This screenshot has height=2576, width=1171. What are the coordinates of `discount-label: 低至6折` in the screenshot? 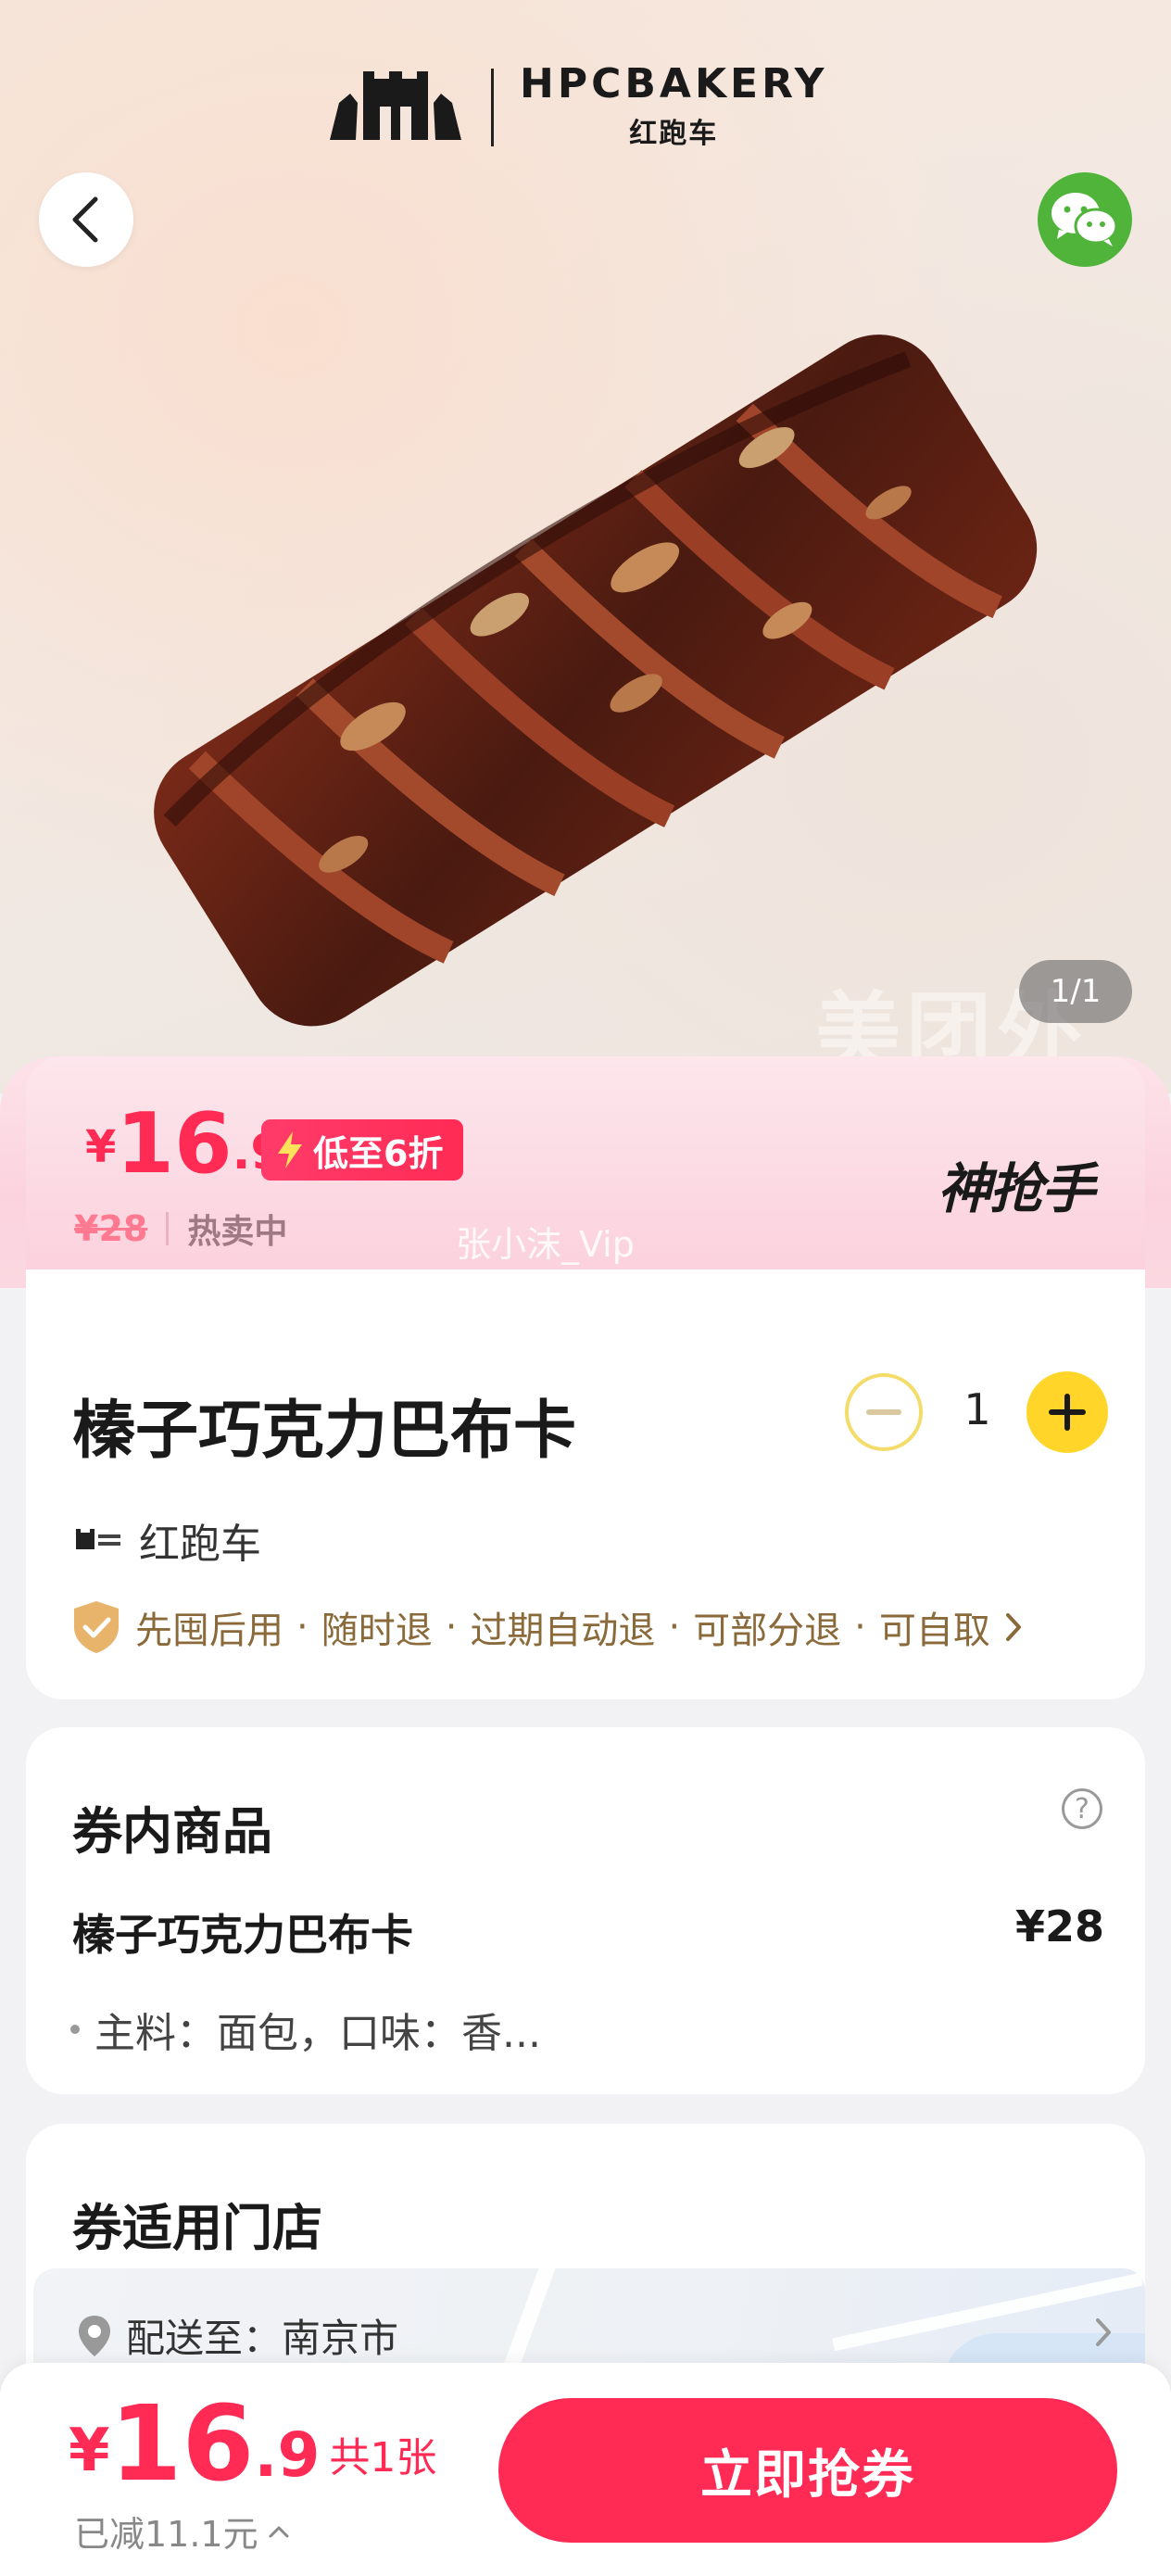 It's located at (379, 1153).